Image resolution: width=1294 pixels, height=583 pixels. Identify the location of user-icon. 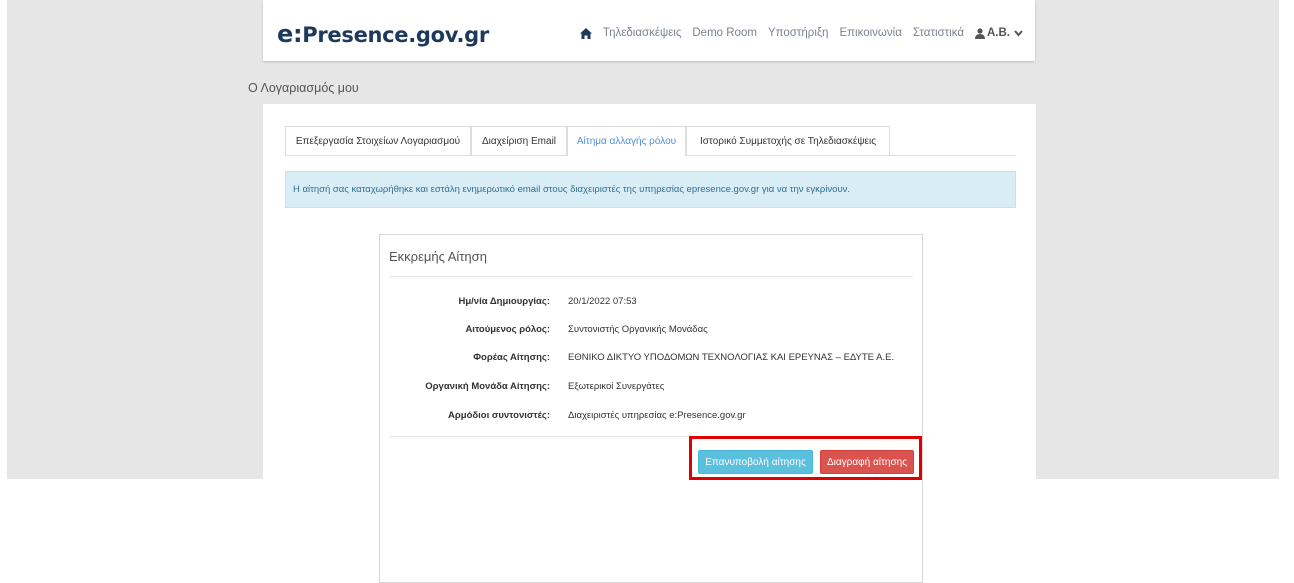
(980, 33).